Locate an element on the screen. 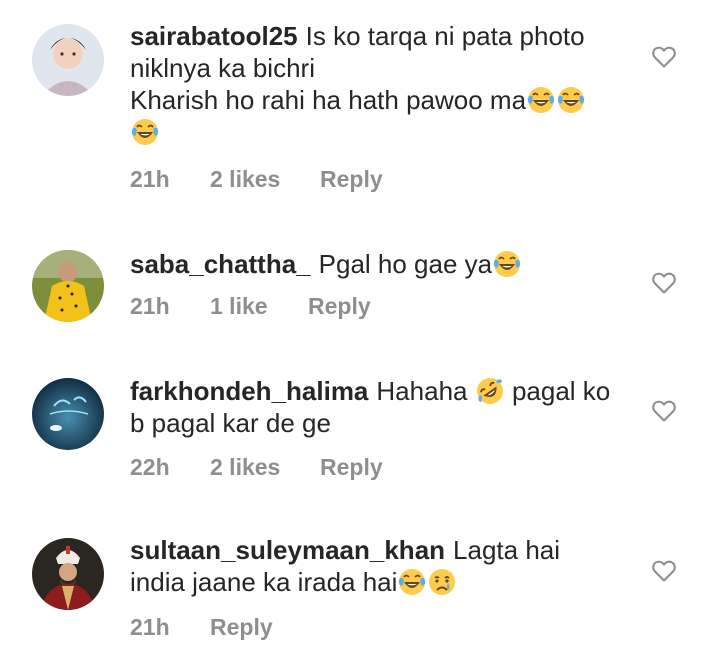 The height and width of the screenshot is (662, 714). comment-text: niklnya ka bichri is located at coordinates (222, 68).